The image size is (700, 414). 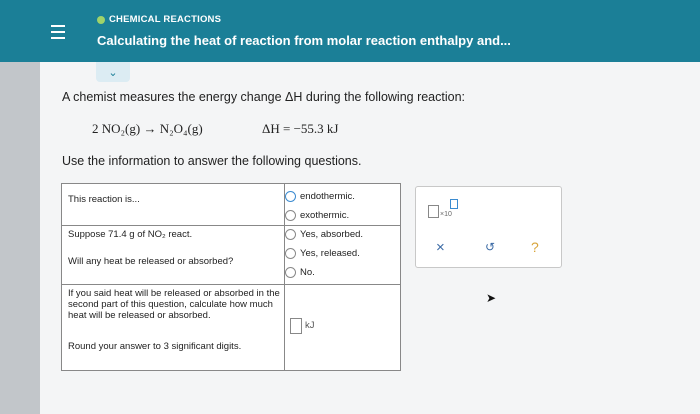 What do you see at coordinates (231, 284) in the screenshot?
I see `table-divider` at bounding box center [231, 284].